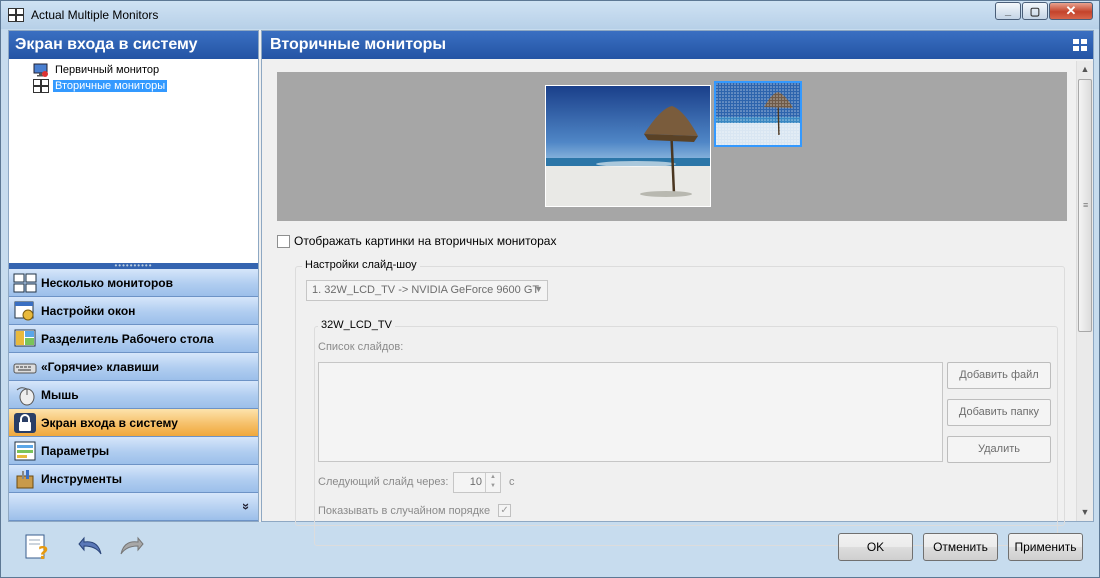  What do you see at coordinates (1085, 69) in the screenshot?
I see `scroll-up-icon: ▲` at bounding box center [1085, 69].